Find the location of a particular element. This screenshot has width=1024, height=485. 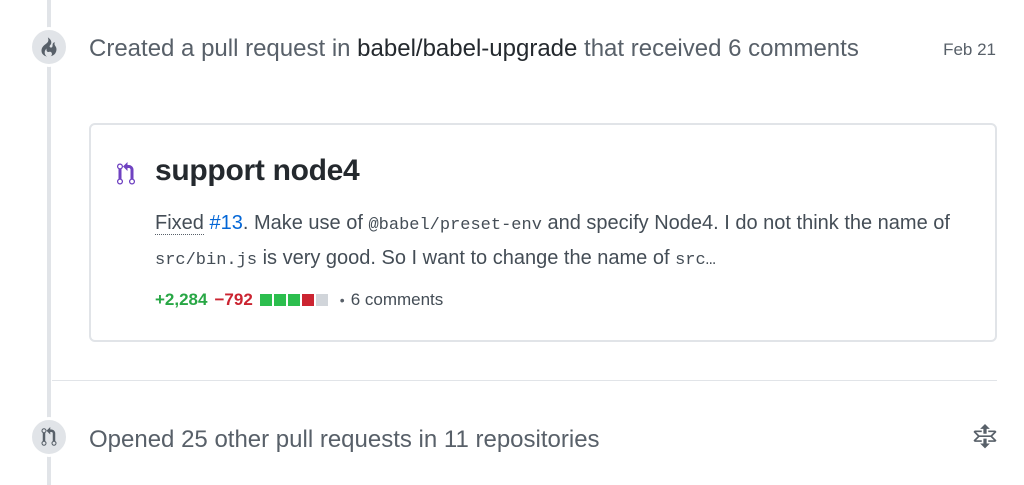

divider is located at coordinates (524, 380).